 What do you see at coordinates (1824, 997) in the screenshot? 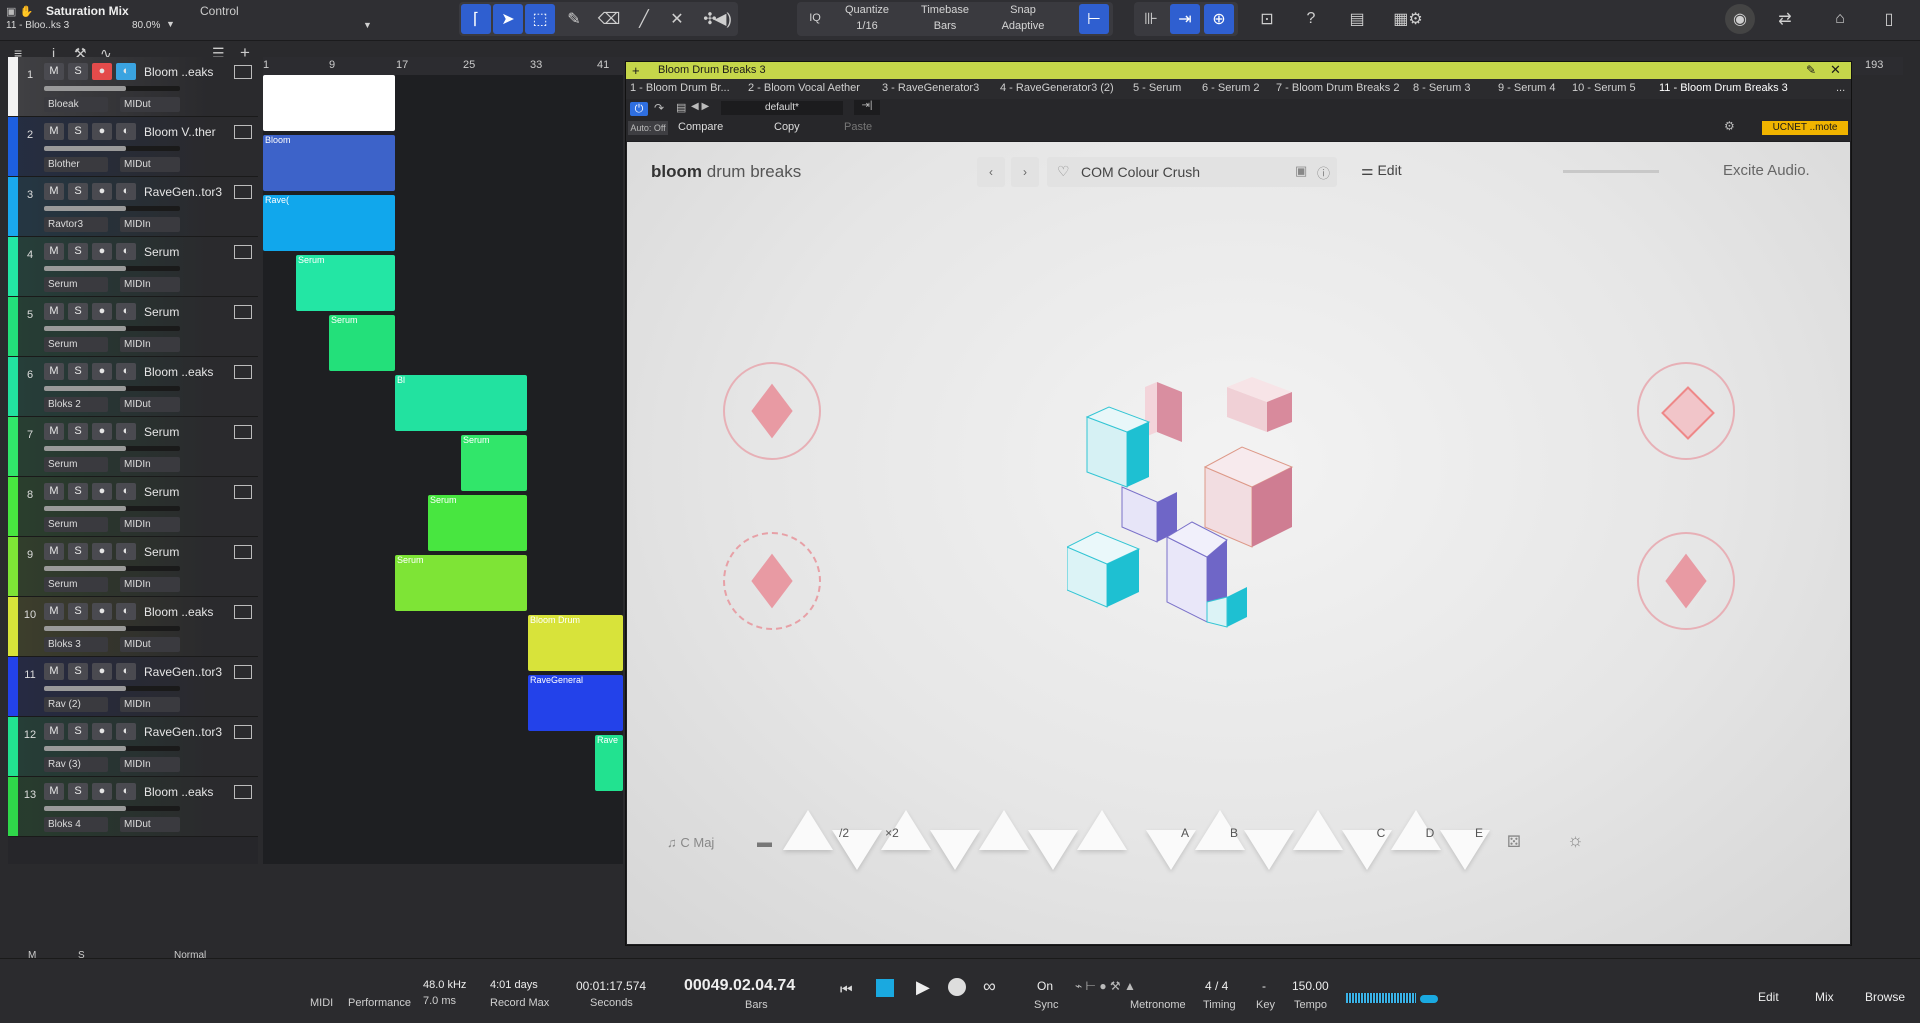
I see `mix-view-button: Mix` at bounding box center [1824, 997].